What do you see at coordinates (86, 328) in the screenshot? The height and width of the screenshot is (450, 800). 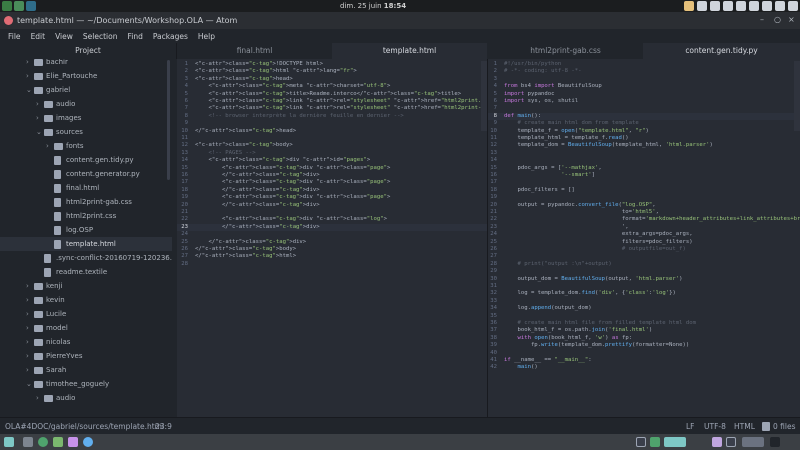 I see `tree-folder-model: › model` at bounding box center [86, 328].